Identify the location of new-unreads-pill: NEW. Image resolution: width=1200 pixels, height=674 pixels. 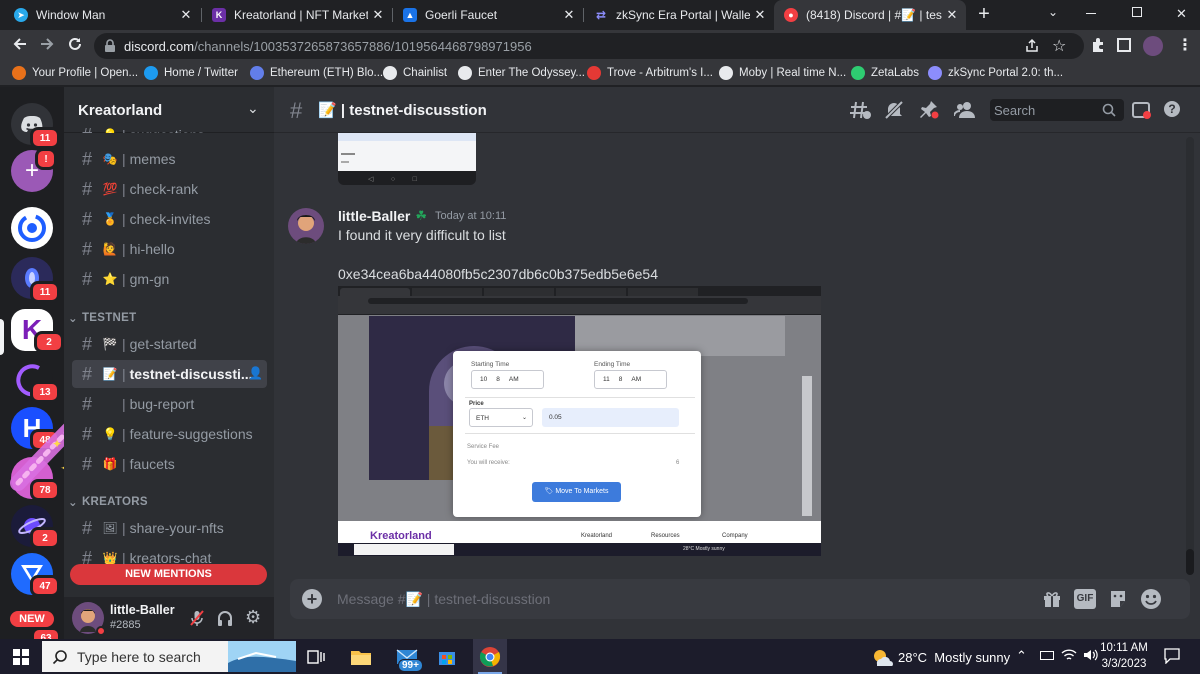
(32, 619).